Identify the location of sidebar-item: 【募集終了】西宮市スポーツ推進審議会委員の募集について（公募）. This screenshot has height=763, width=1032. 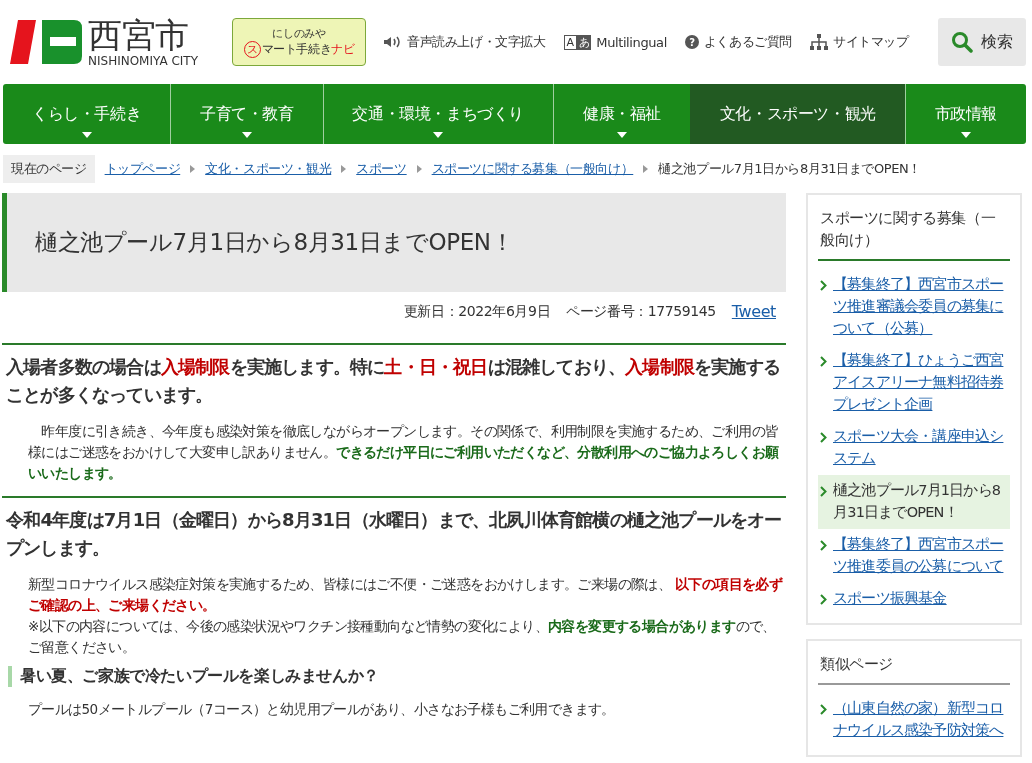
(914, 307).